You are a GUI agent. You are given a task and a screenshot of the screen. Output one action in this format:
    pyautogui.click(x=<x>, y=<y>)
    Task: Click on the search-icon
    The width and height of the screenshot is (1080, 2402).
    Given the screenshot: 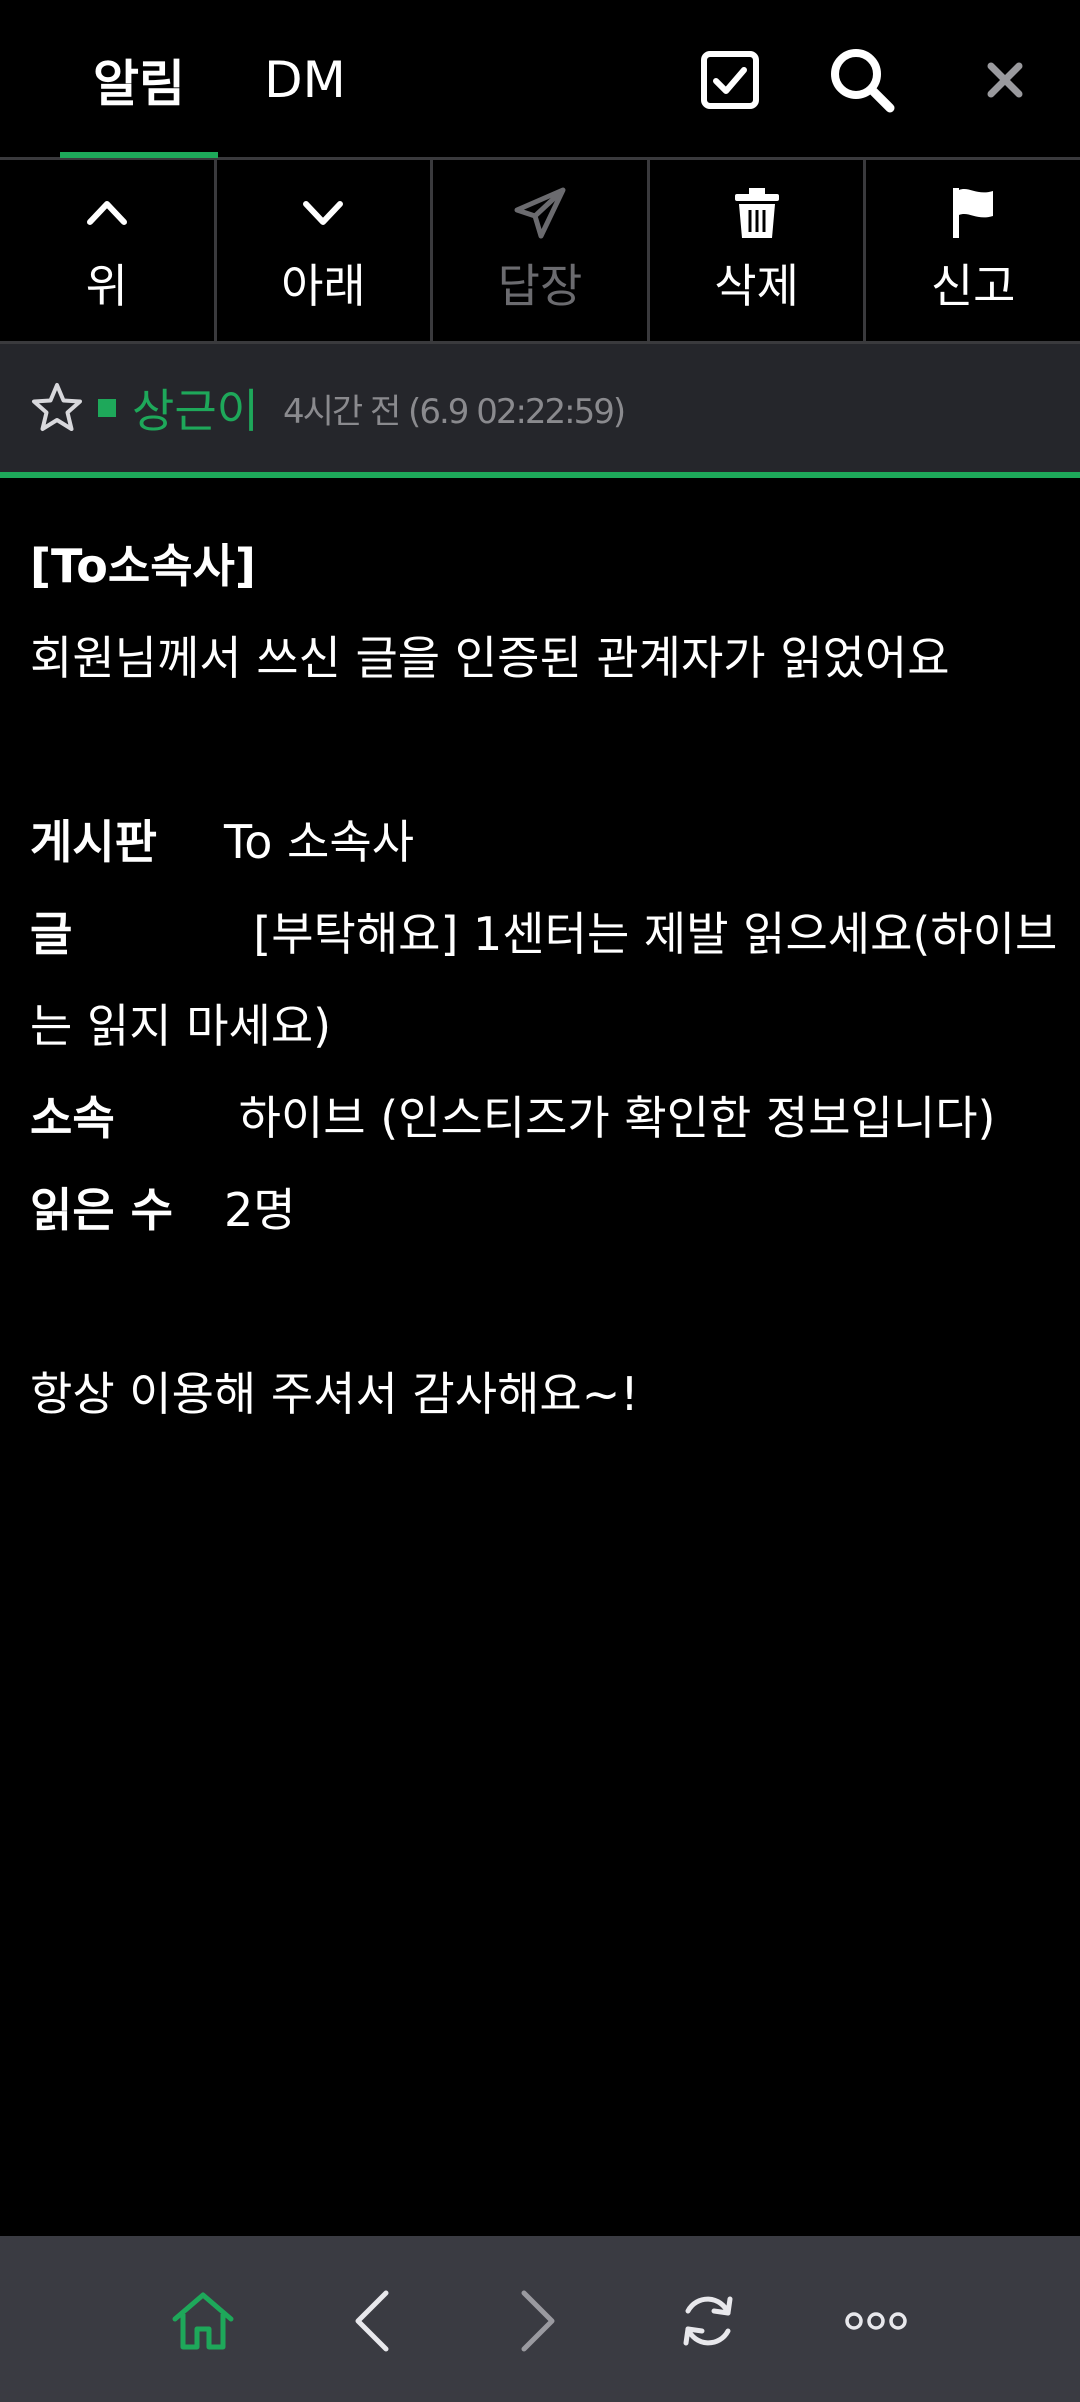 What is the action you would take?
    pyautogui.click(x=862, y=80)
    